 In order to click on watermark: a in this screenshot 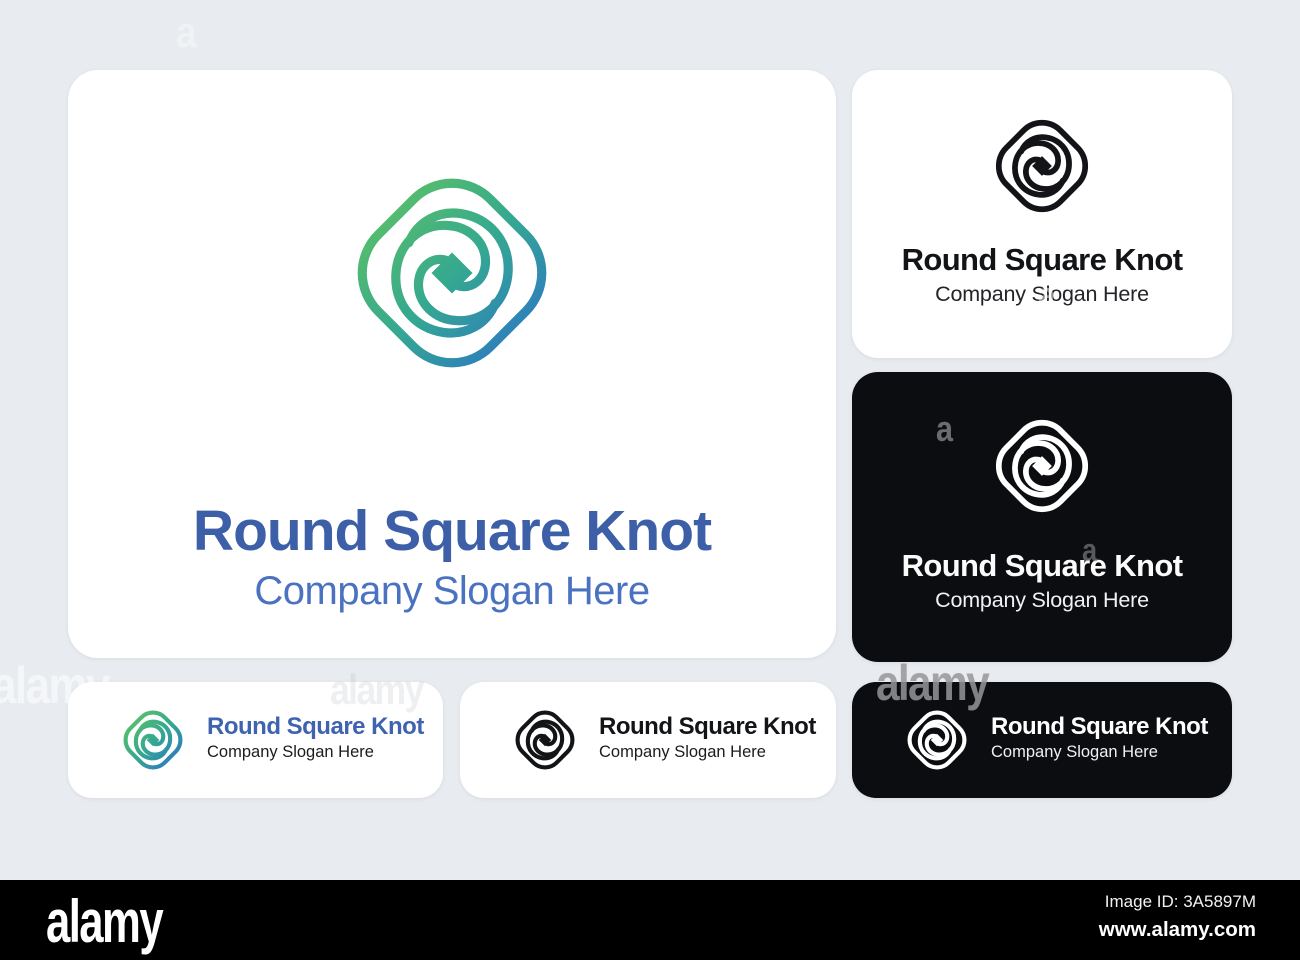, I will do `click(186, 32)`.